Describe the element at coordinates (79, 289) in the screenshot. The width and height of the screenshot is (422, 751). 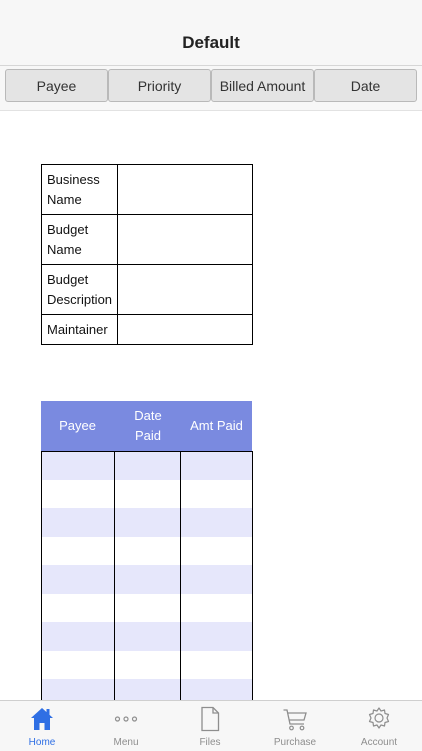
I see `budget-description-label: Budget Description` at that location.